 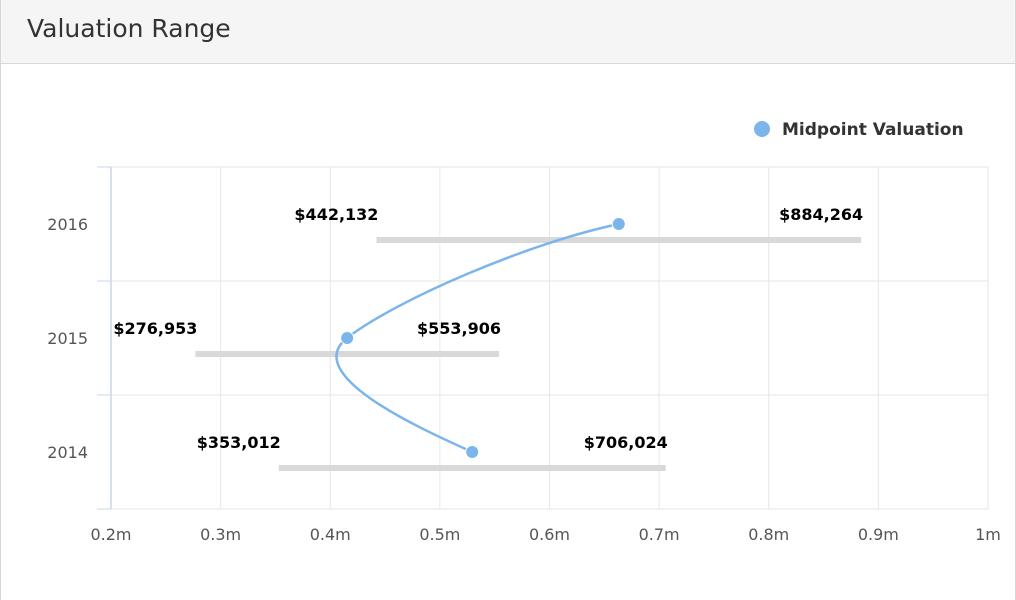 I want to click on x-tick-label: 0.2m, so click(x=110, y=534).